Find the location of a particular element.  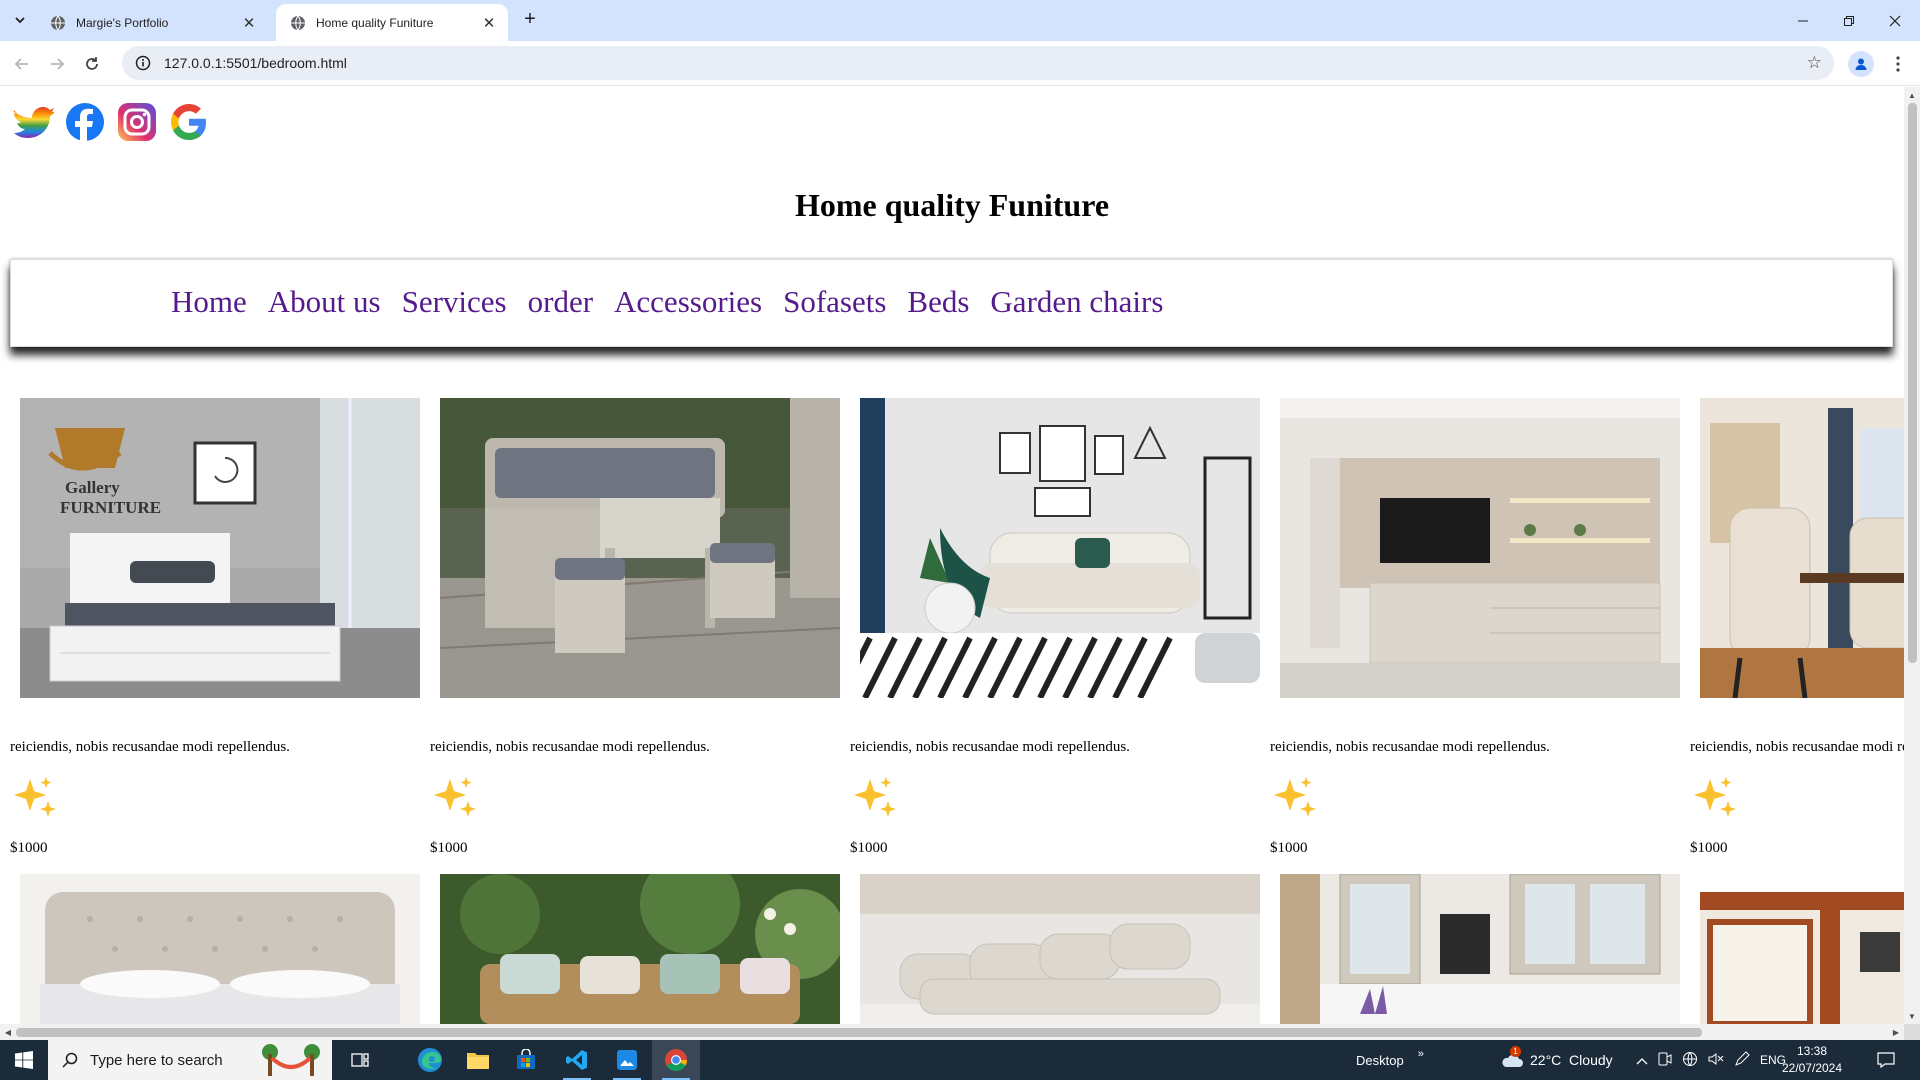

product-image-garden-rattan-set is located at coordinates (640, 548).